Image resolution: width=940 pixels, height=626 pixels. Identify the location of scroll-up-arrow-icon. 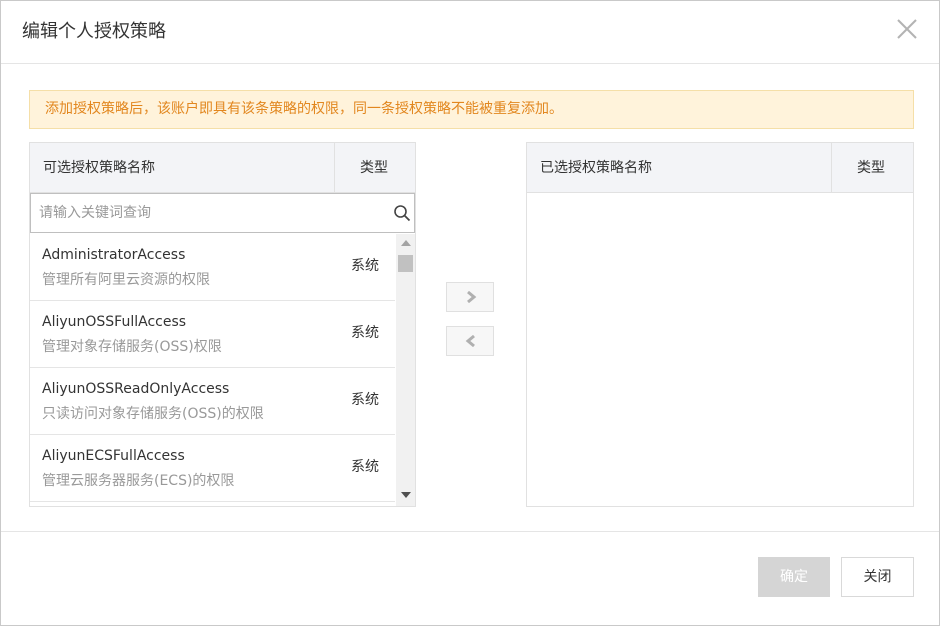
(406, 243).